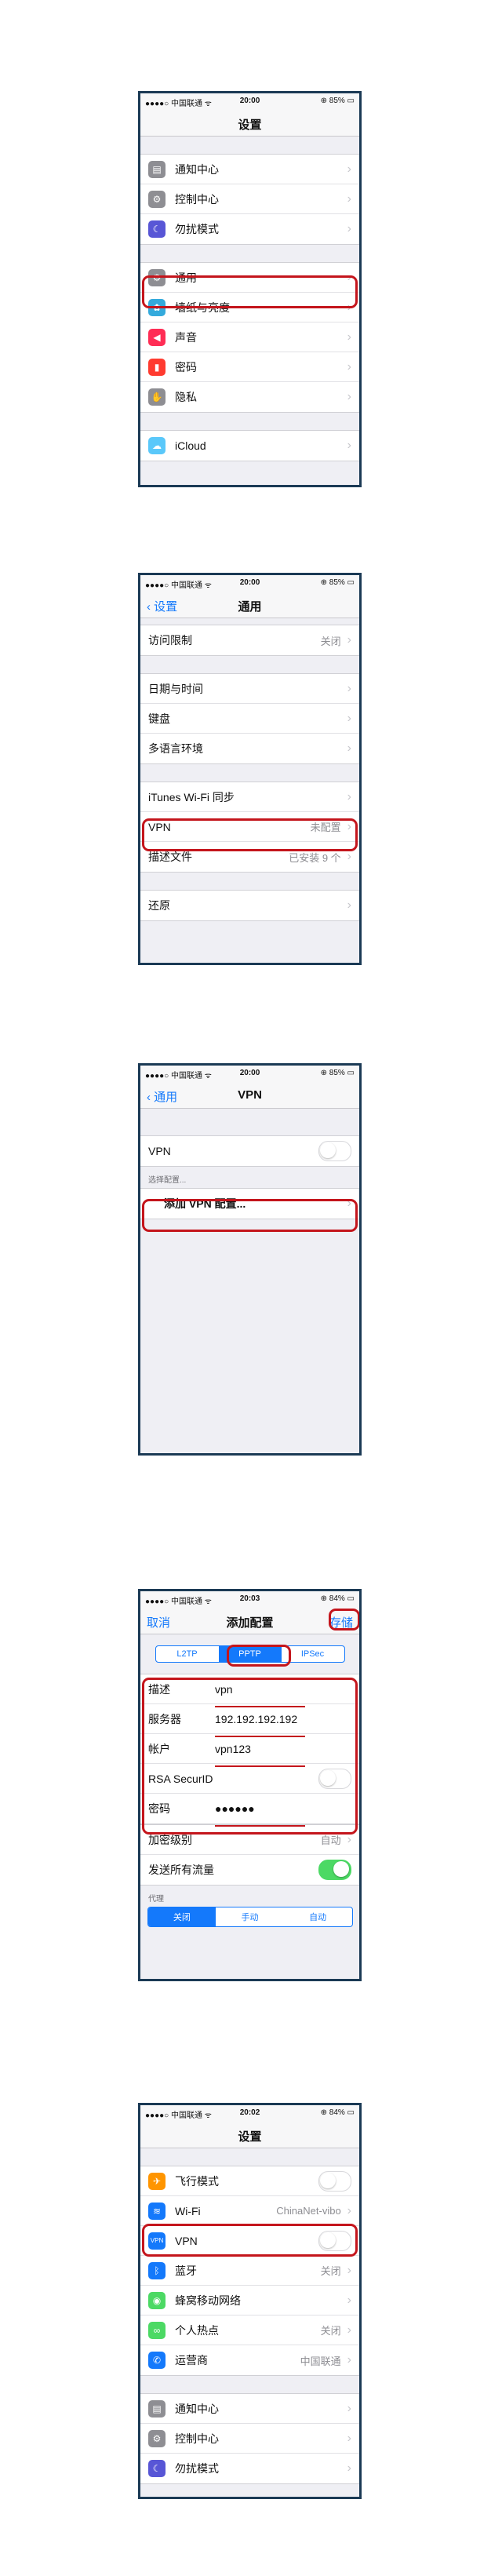 This screenshot has width=502, height=2576. What do you see at coordinates (157, 2241) in the screenshot?
I see `vpn-icon: VPN` at bounding box center [157, 2241].